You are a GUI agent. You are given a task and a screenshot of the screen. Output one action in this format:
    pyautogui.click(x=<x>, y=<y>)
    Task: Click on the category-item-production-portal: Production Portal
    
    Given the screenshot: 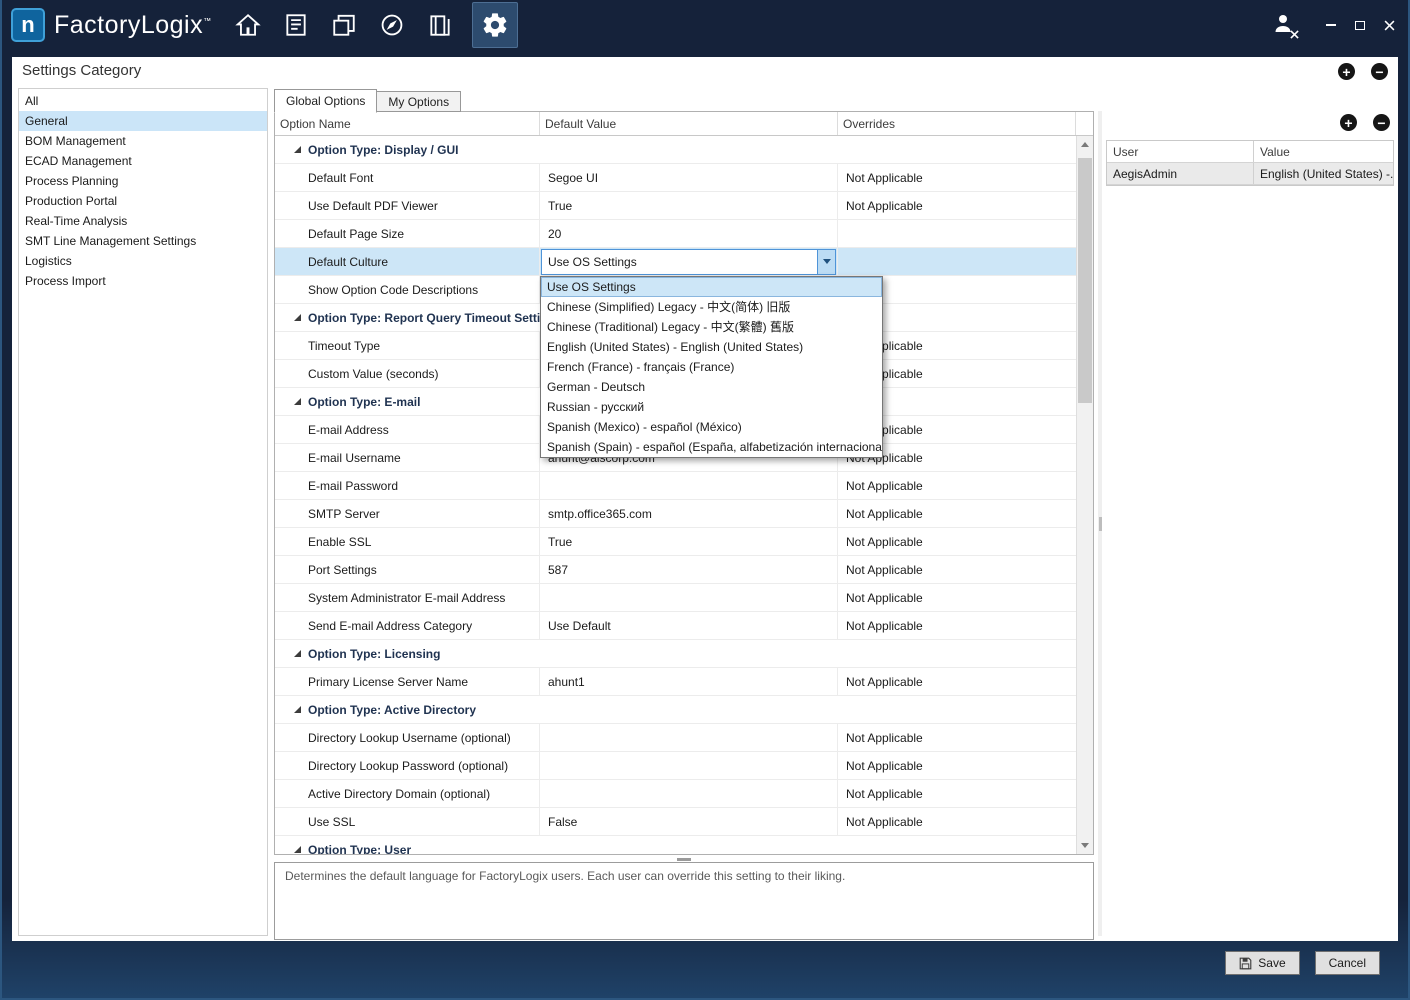 What is the action you would take?
    pyautogui.click(x=143, y=201)
    